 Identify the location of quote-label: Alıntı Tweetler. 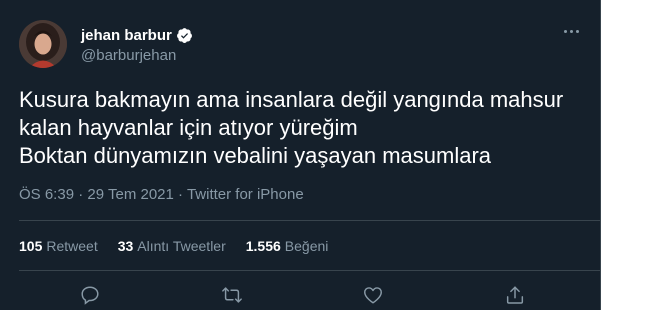
(181, 246).